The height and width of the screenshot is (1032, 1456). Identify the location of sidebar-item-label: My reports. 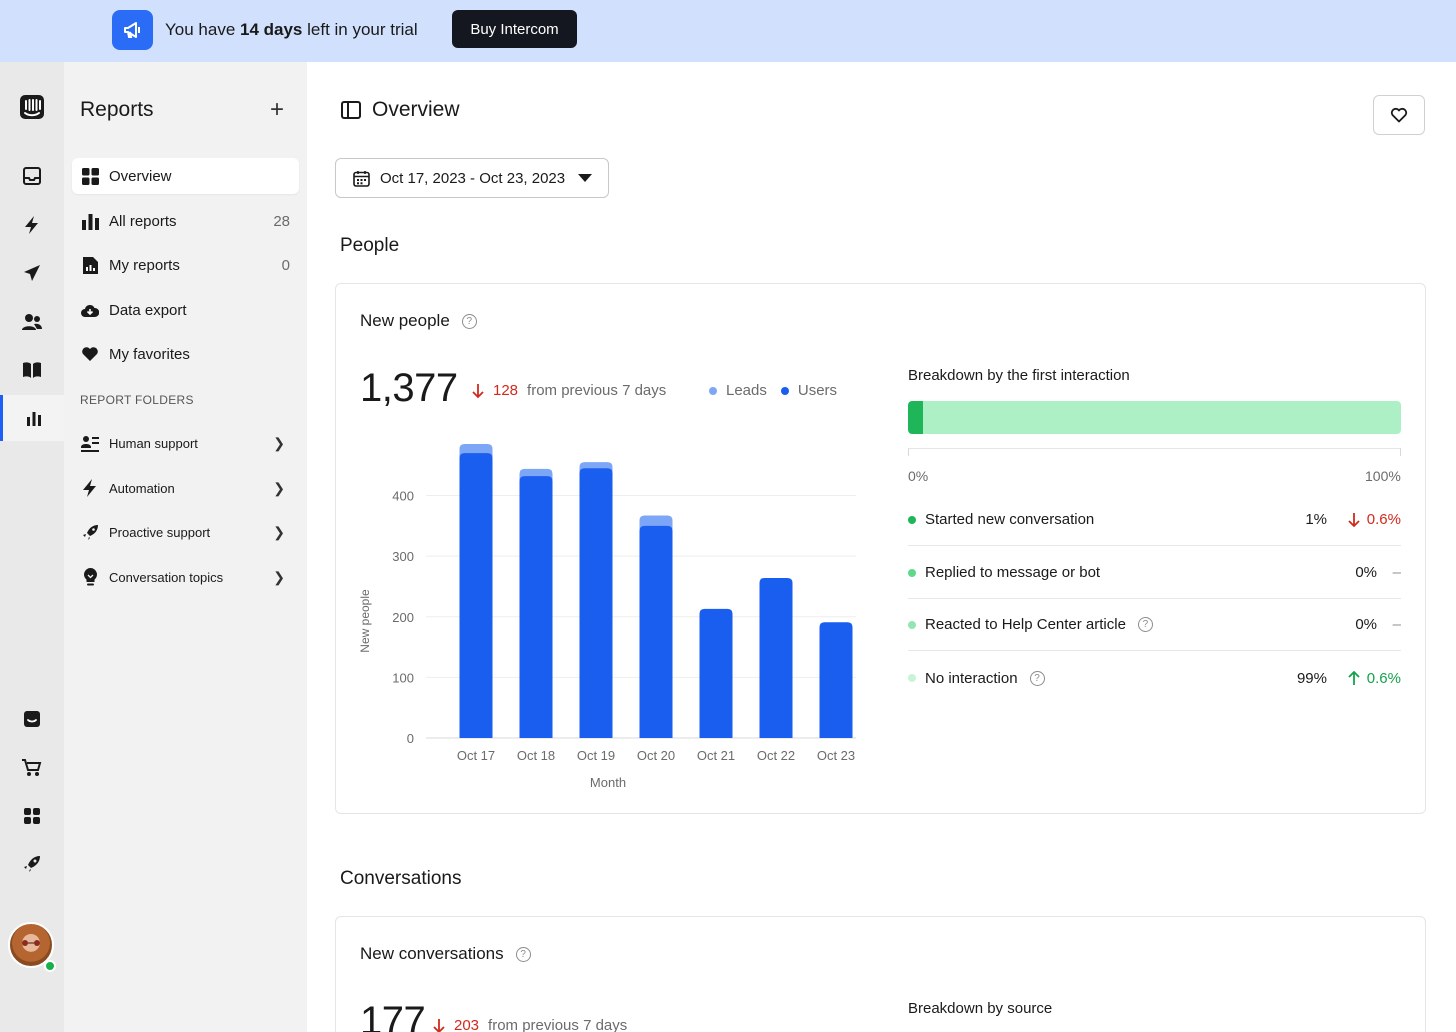
(144, 265).